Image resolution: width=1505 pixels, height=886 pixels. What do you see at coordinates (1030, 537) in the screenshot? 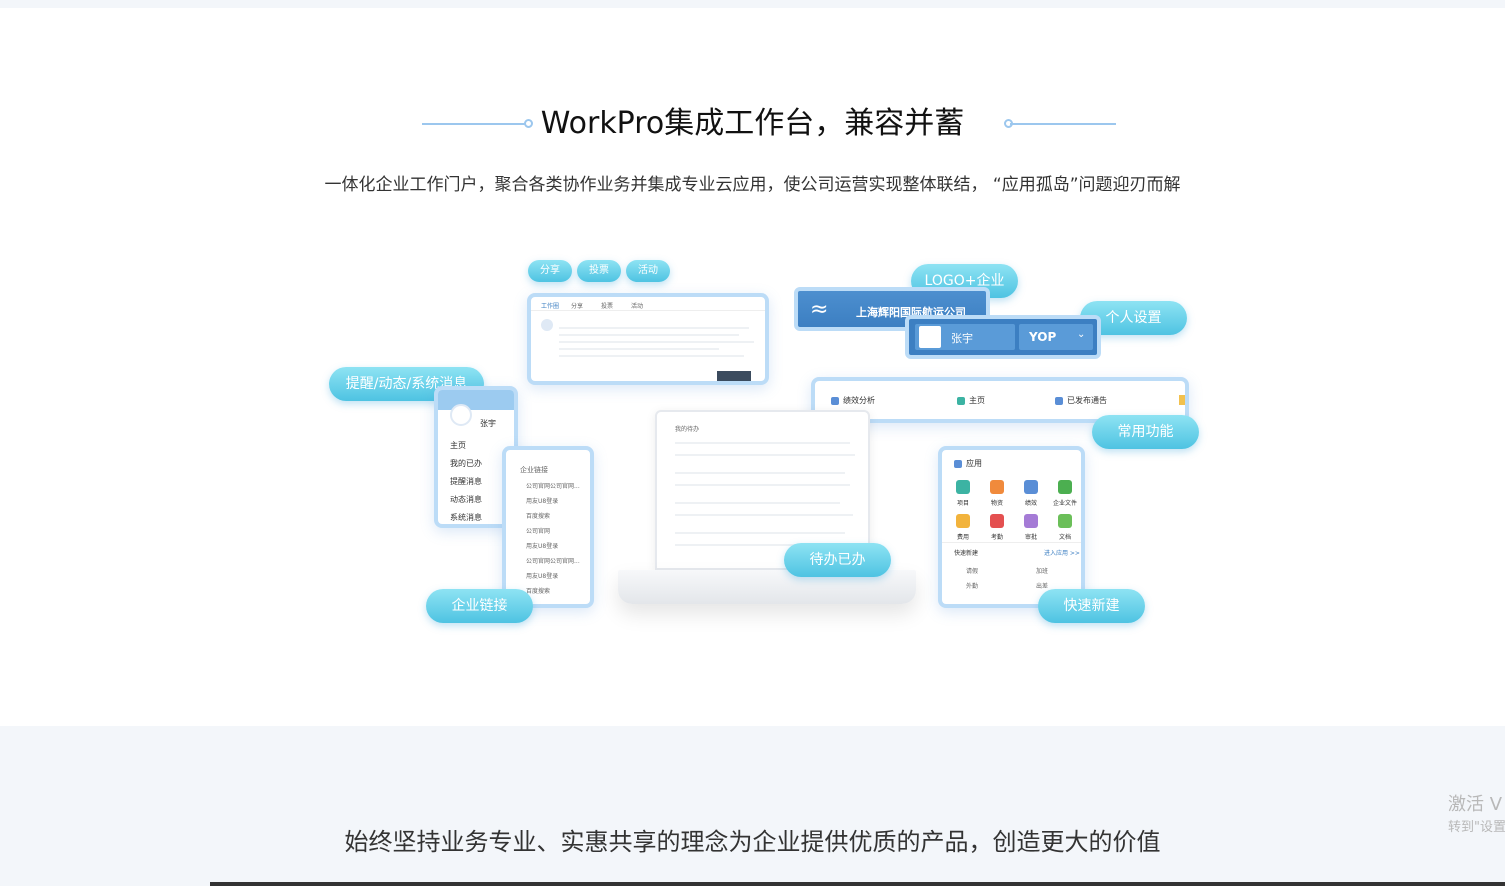
I see `app-label: 审批` at bounding box center [1030, 537].